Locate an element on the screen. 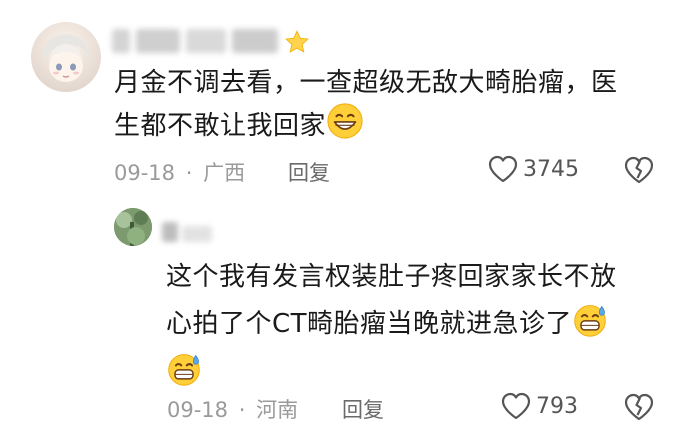 The width and height of the screenshot is (690, 436). comment-reply-button: 回复 is located at coordinates (309, 172).